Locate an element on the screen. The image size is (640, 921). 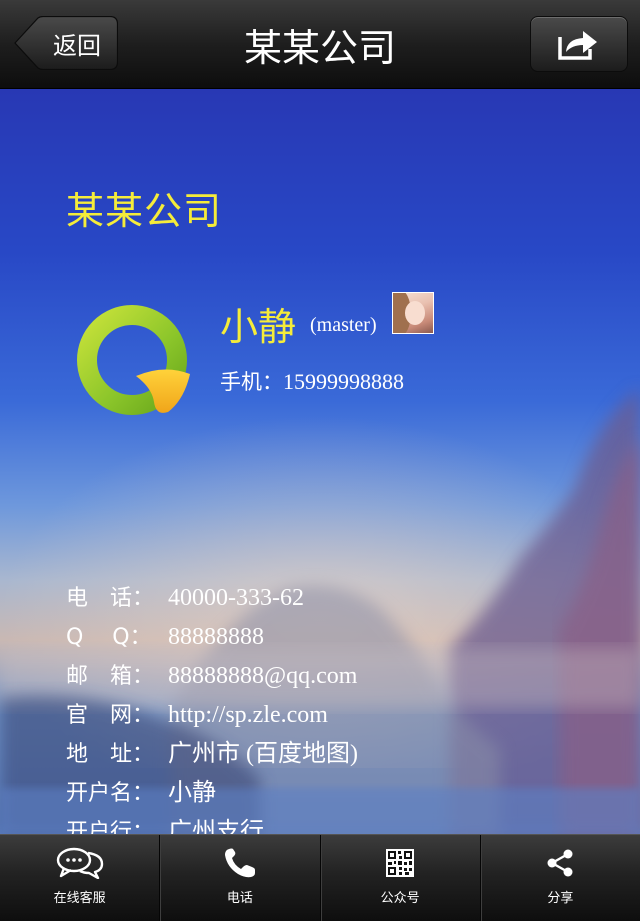
phone-icon is located at coordinates (239, 863).